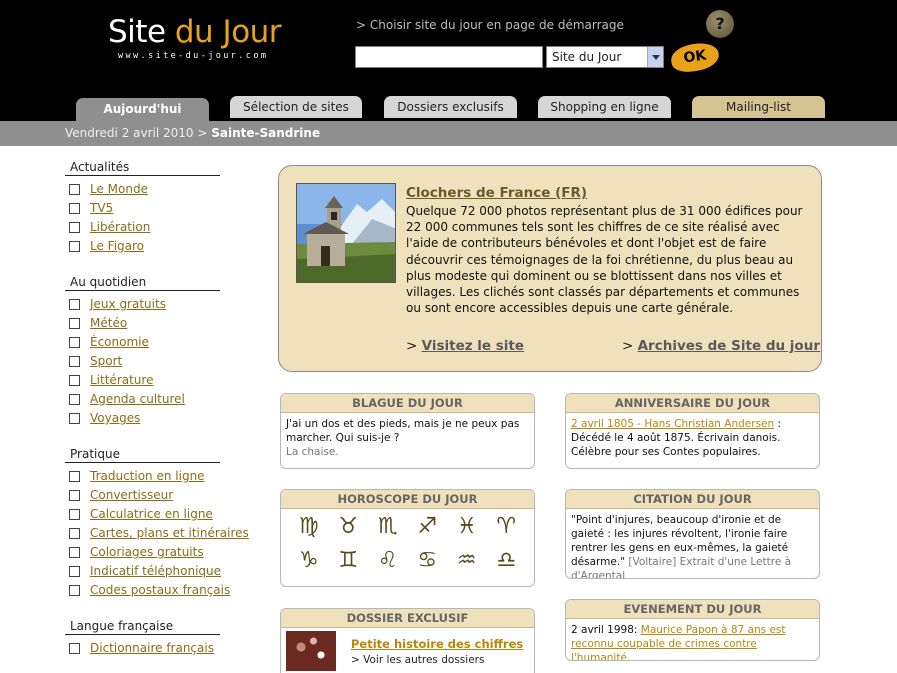  What do you see at coordinates (417, 660) in the screenshot?
I see `more-dossiers-link: > Voir les autres dossiers` at bounding box center [417, 660].